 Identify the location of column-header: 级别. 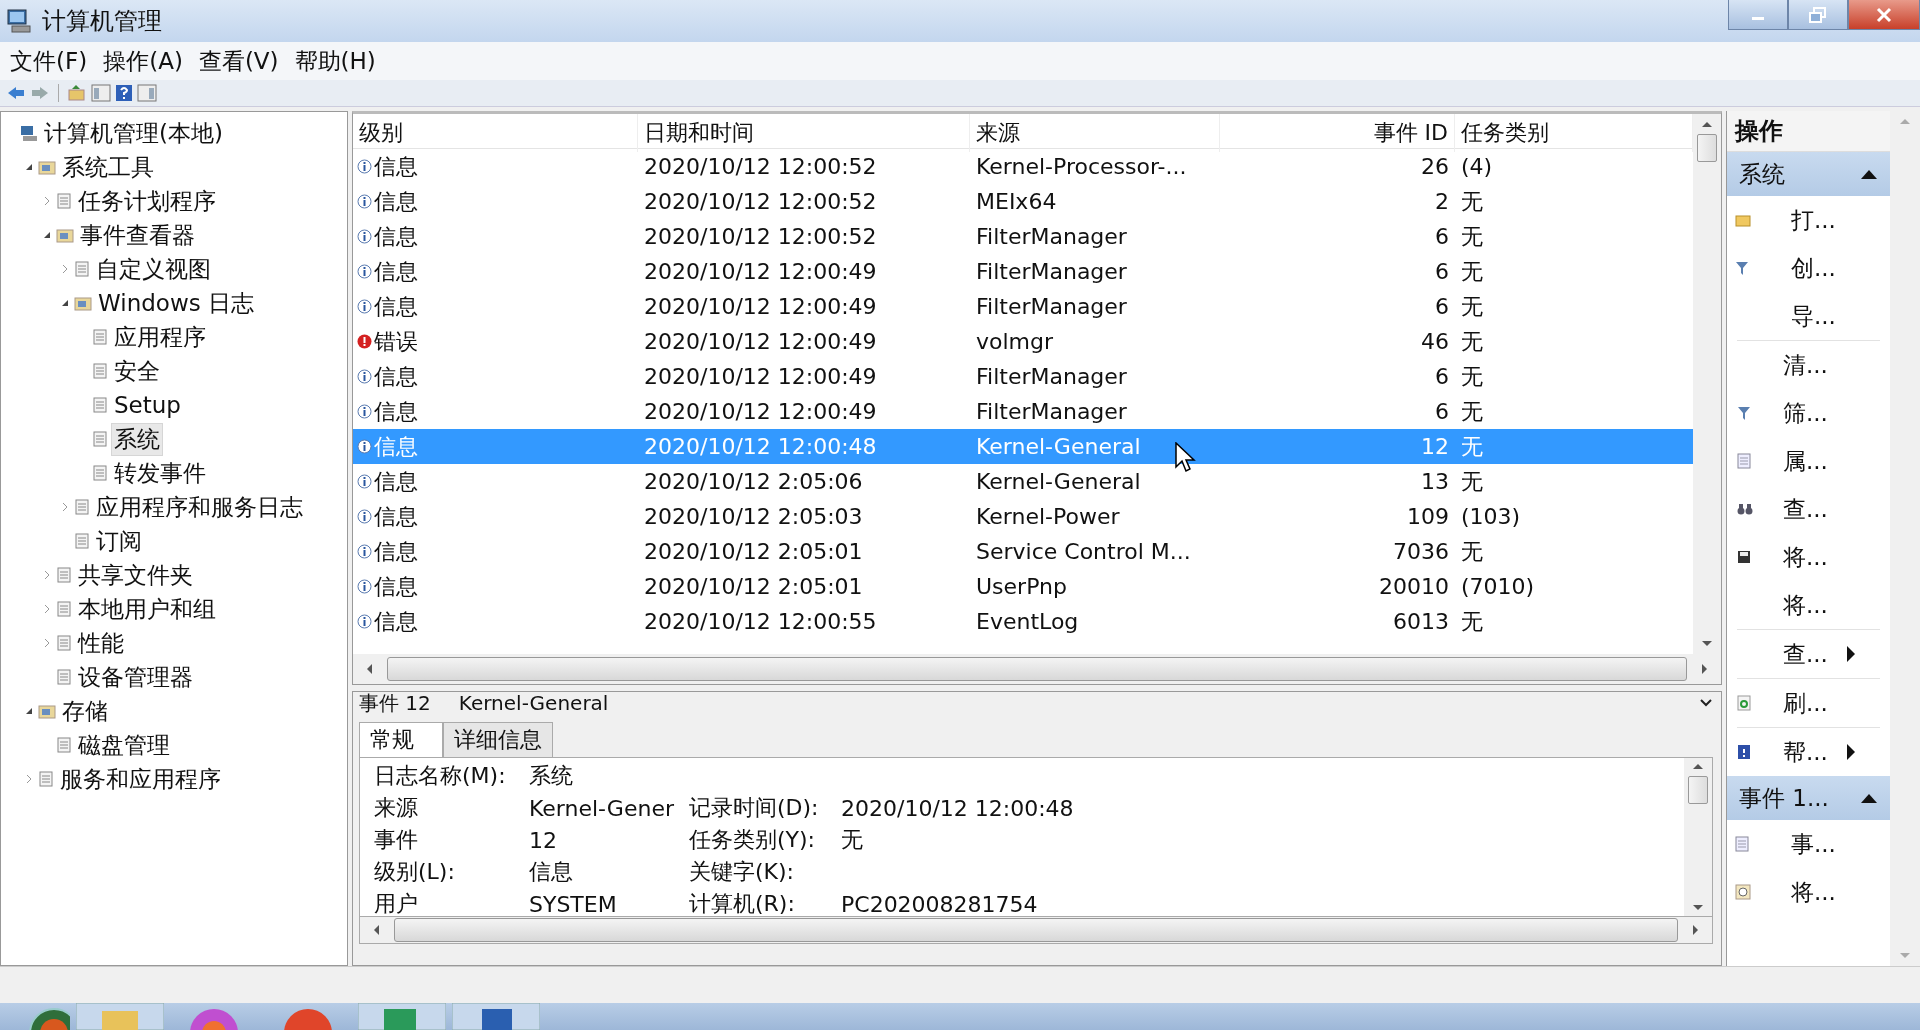
(495, 133).